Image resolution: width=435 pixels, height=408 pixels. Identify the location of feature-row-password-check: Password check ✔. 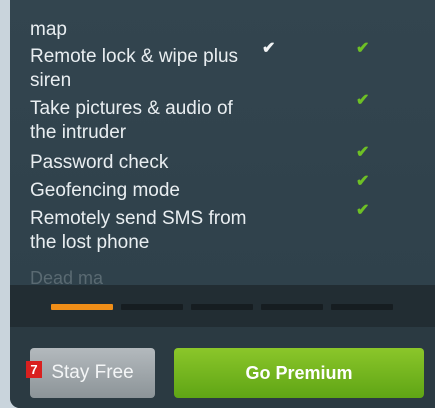
(230, 160).